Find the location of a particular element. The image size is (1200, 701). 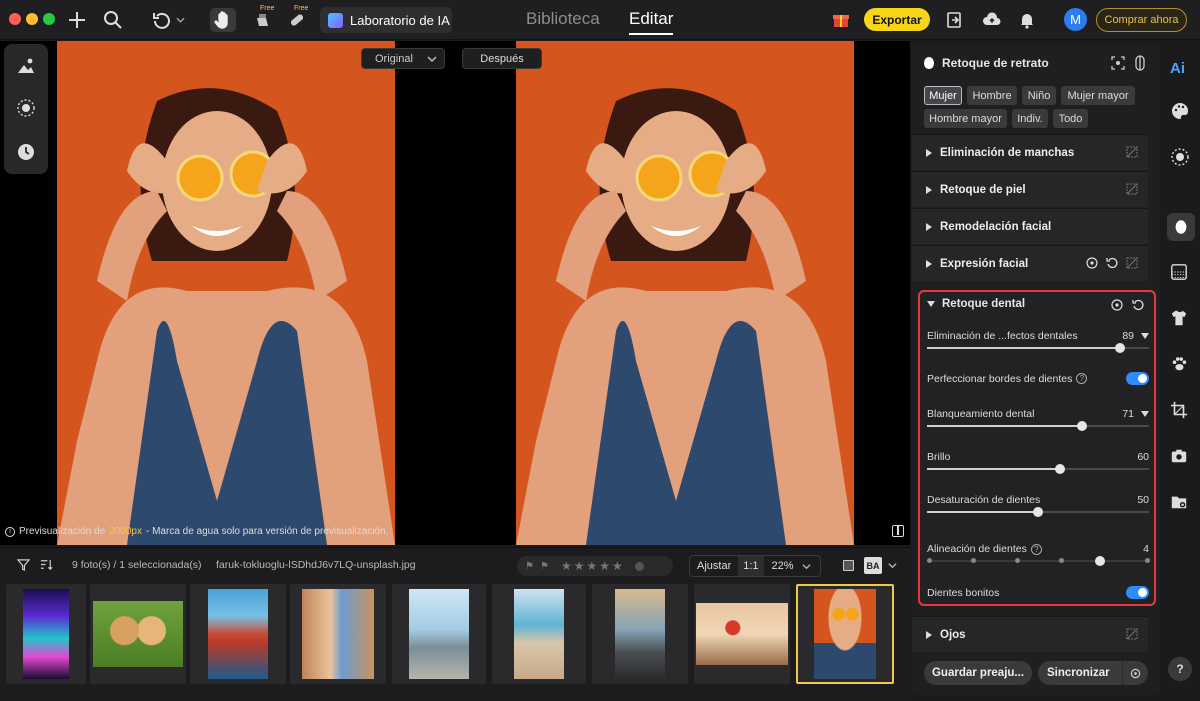

folder-settings-icon is located at coordinates (1181, 504).